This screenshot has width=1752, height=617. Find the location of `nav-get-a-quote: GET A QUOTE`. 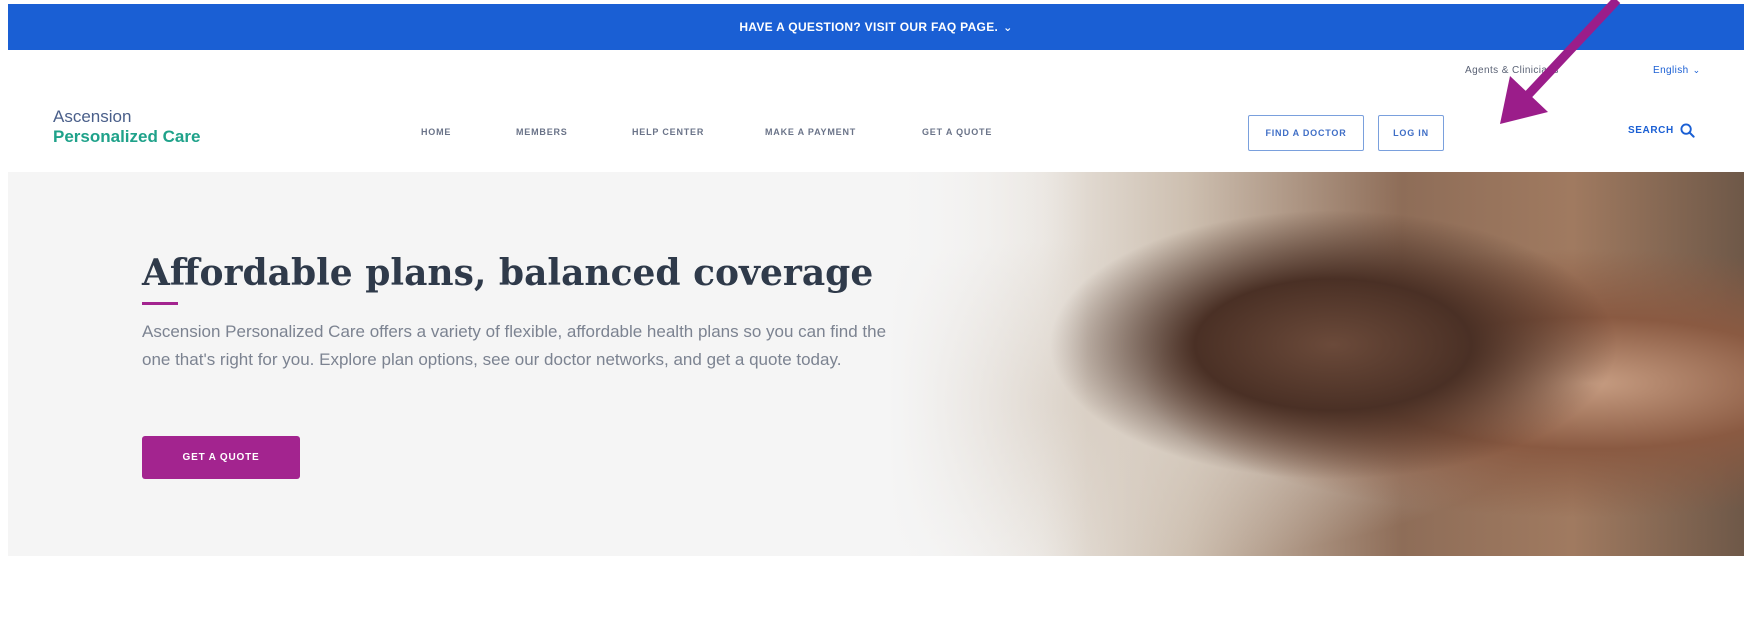

nav-get-a-quote: GET A QUOTE is located at coordinates (957, 132).